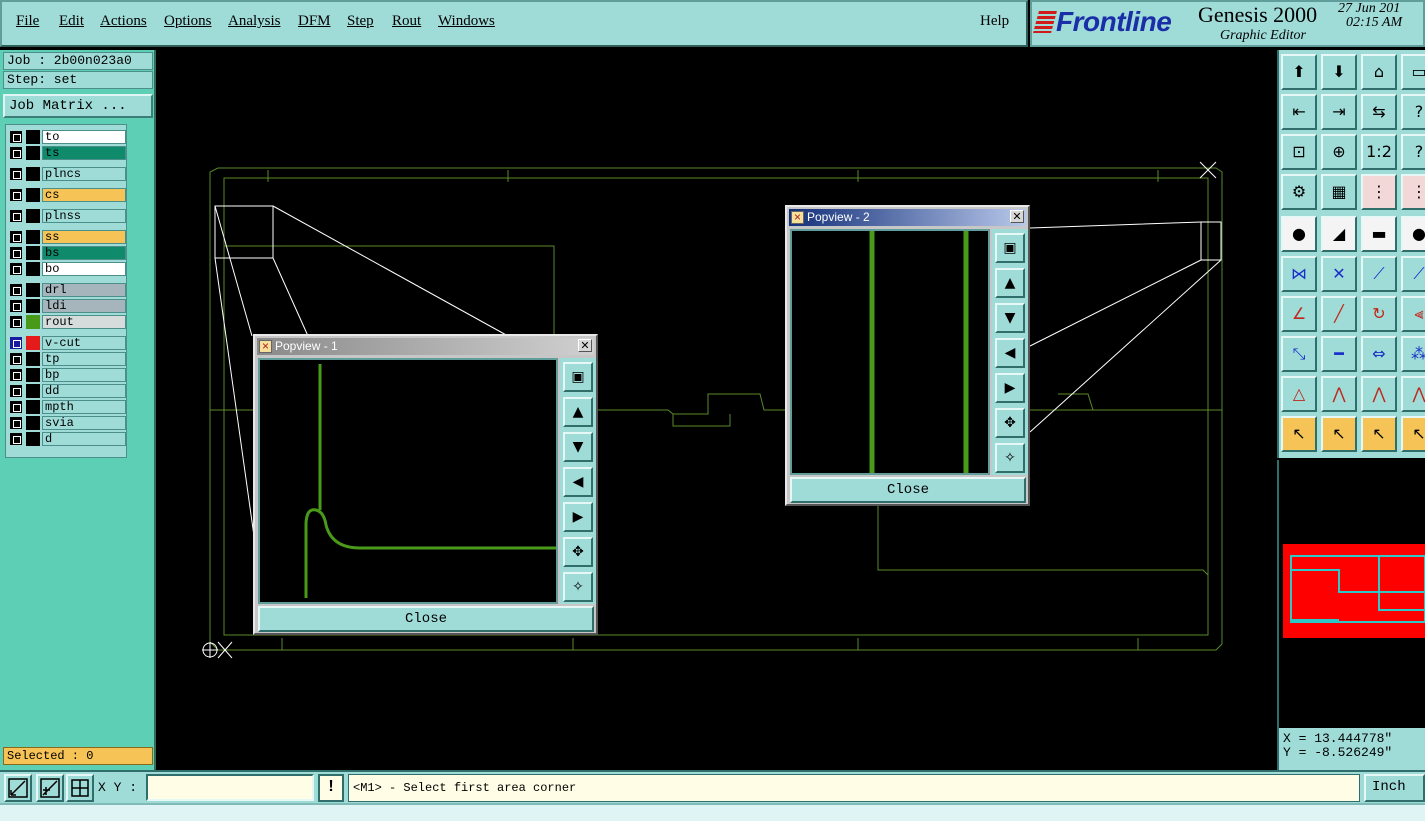  What do you see at coordinates (1379, 354) in the screenshot?
I see `resize-icon: ⇔` at bounding box center [1379, 354].